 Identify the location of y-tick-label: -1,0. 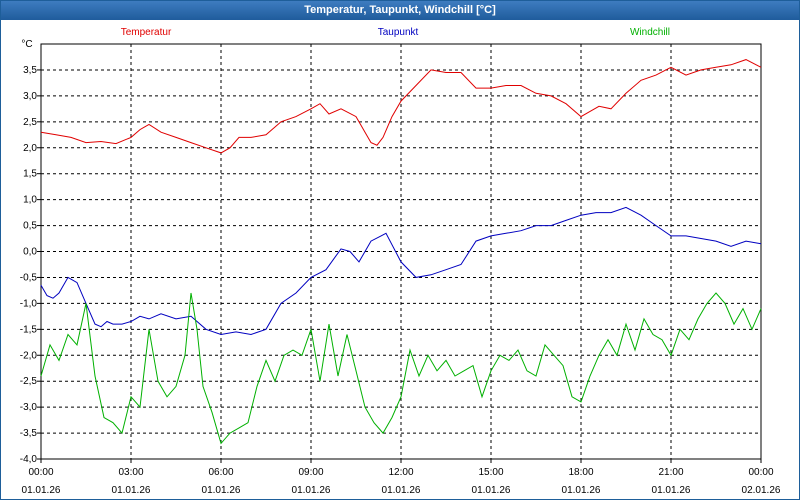
(29, 303).